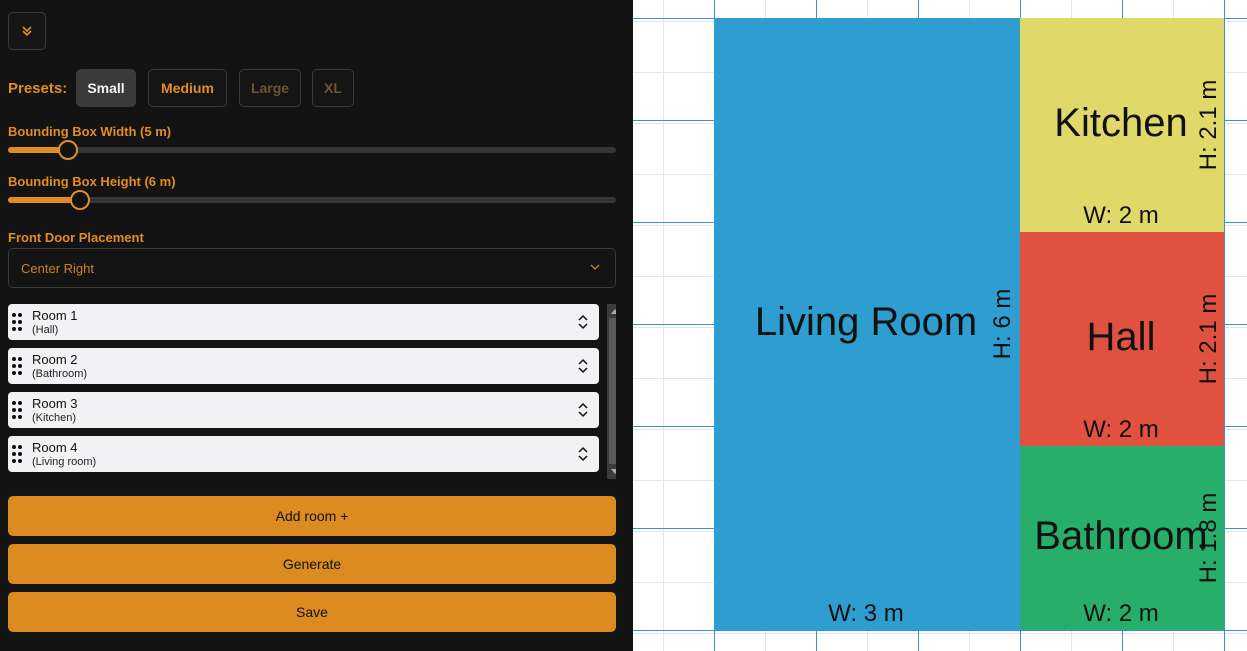  I want to click on save-button: Save, so click(312, 612).